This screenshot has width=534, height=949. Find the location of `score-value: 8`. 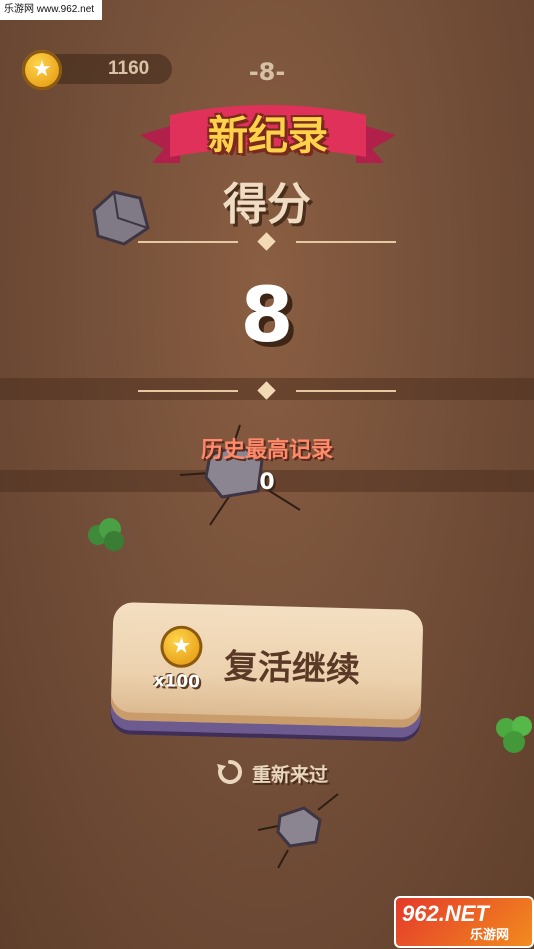

score-value: 8 is located at coordinates (267, 314).